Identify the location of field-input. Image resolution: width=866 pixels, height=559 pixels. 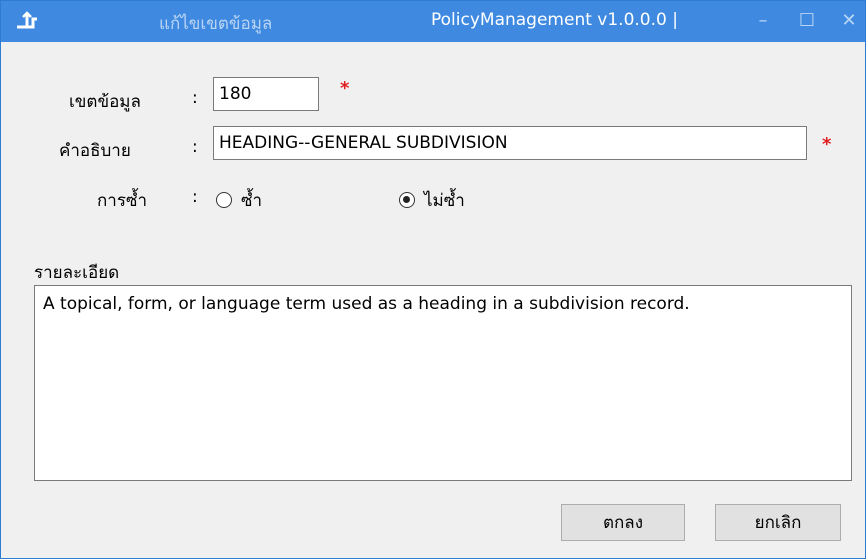
(266, 94).